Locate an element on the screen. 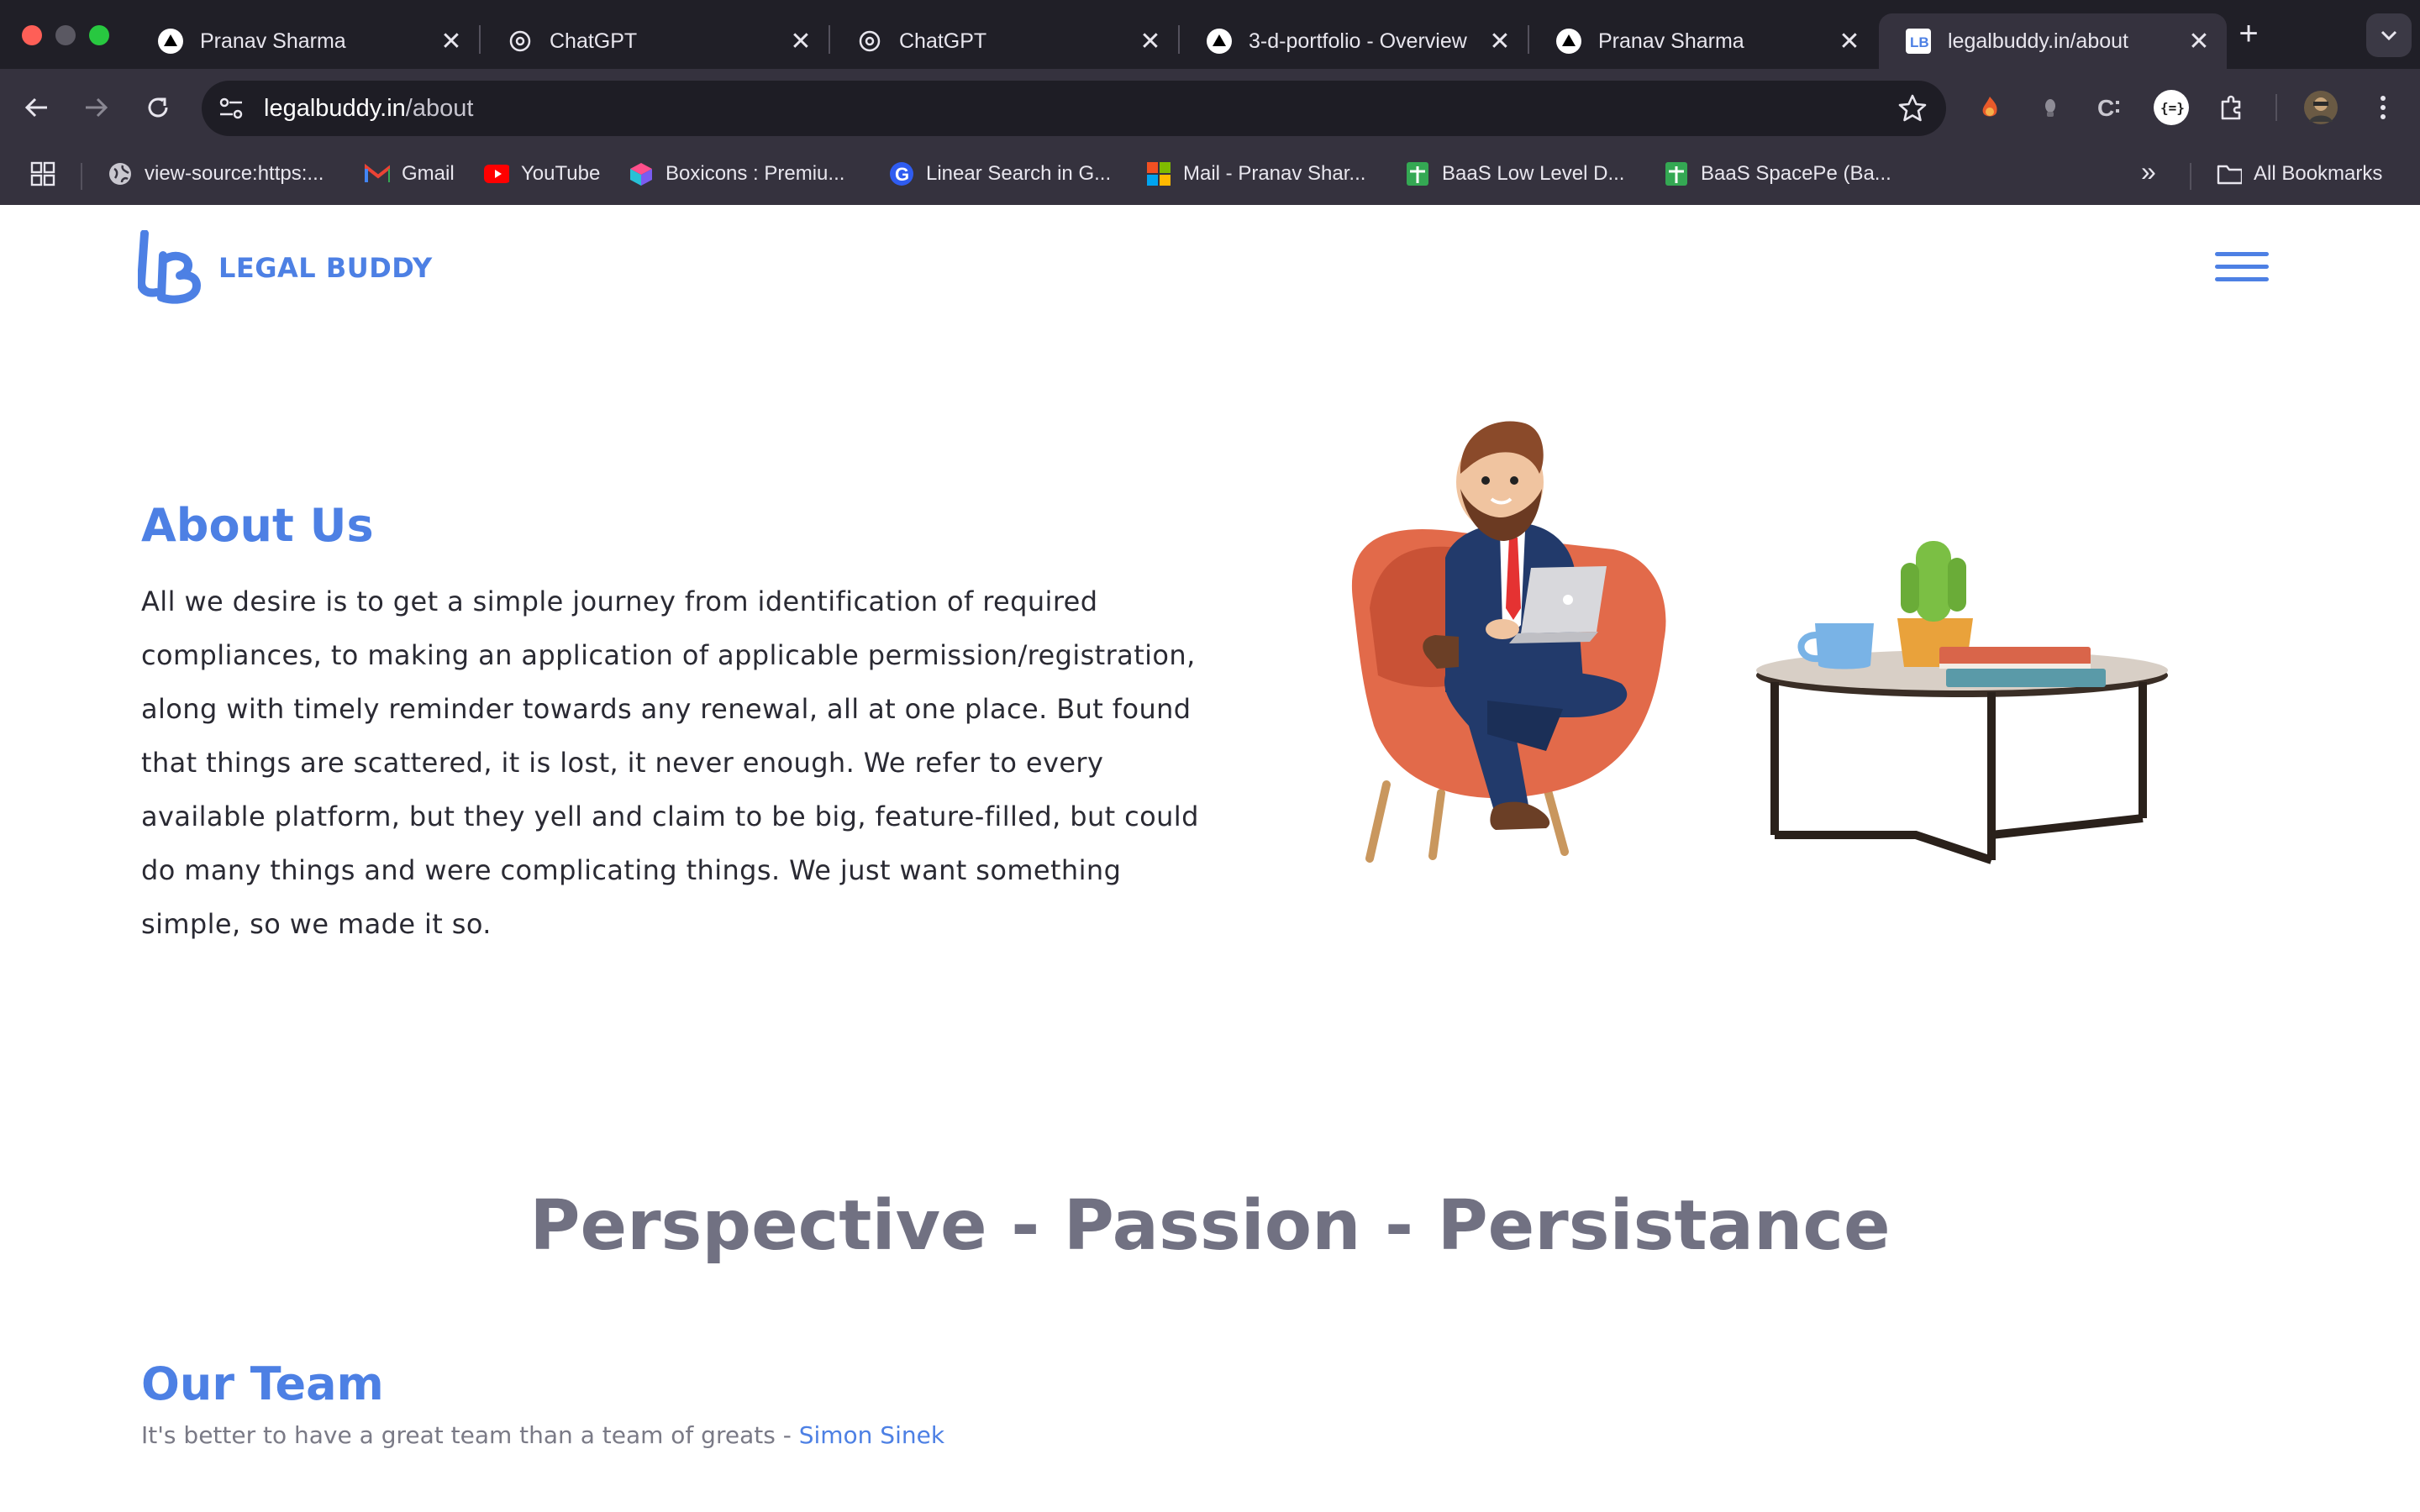  reload-button is located at coordinates (157, 107).